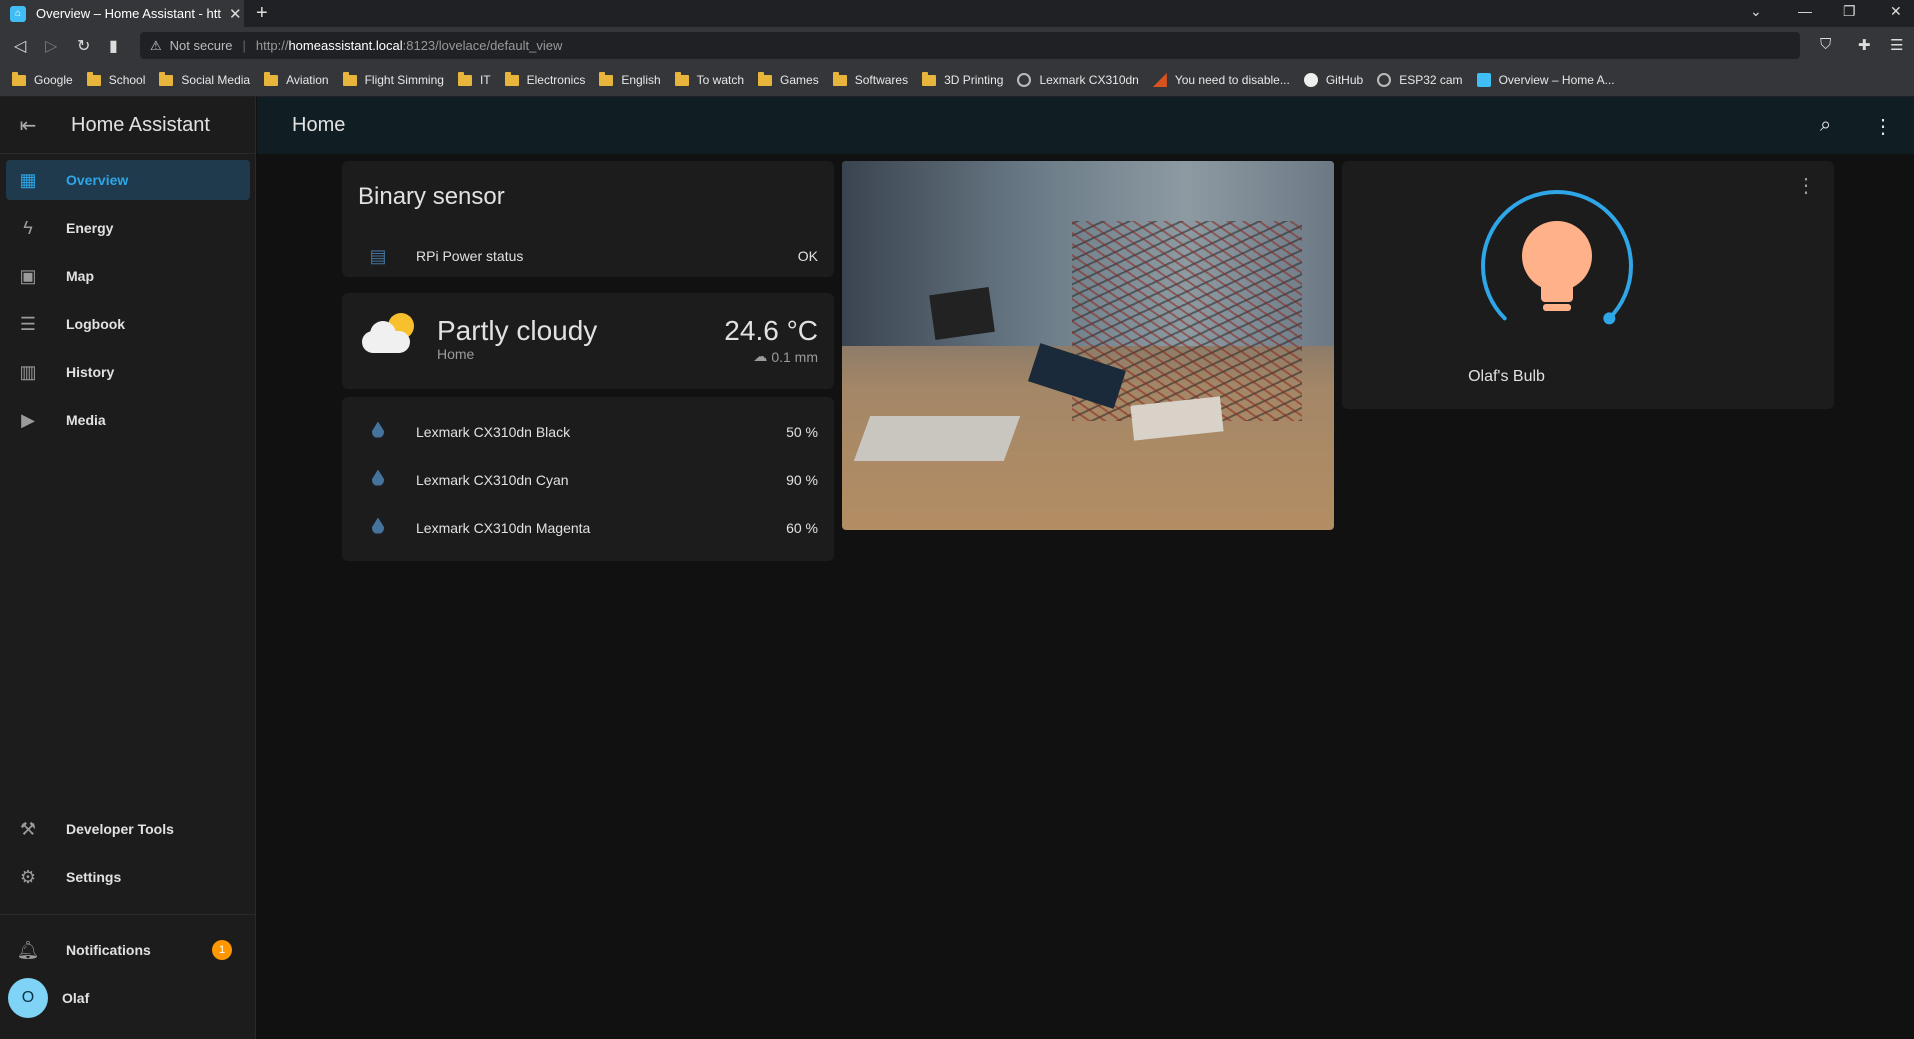  Describe the element at coordinates (128, 914) in the screenshot. I see `sidebar-divider` at that location.